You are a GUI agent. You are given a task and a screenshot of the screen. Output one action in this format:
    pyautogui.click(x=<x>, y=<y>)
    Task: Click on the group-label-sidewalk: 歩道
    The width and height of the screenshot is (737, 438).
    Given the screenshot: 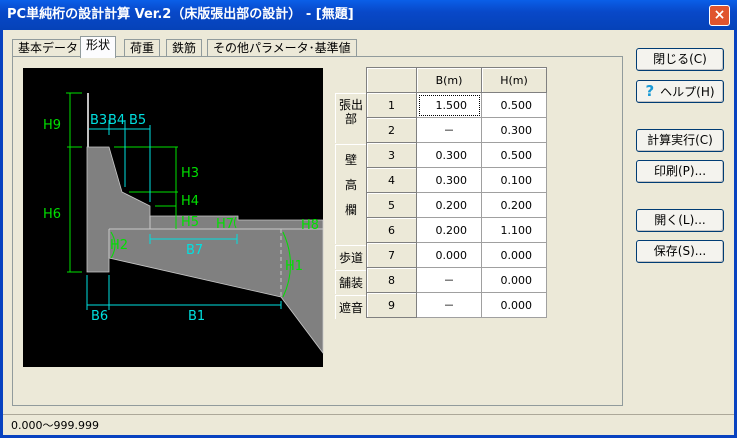 What is the action you would take?
    pyautogui.click(x=350, y=257)
    